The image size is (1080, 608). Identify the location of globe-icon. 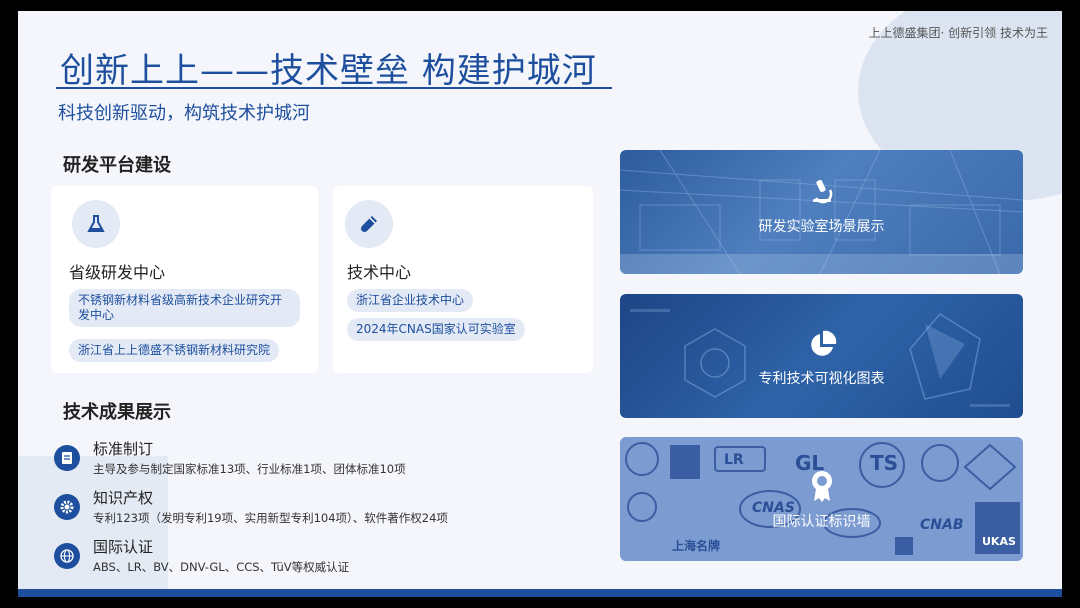
(67, 556).